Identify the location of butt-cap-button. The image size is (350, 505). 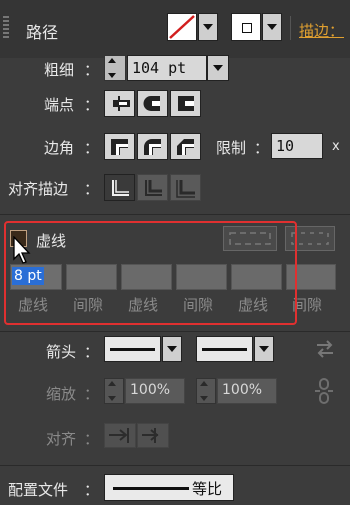
(119, 103).